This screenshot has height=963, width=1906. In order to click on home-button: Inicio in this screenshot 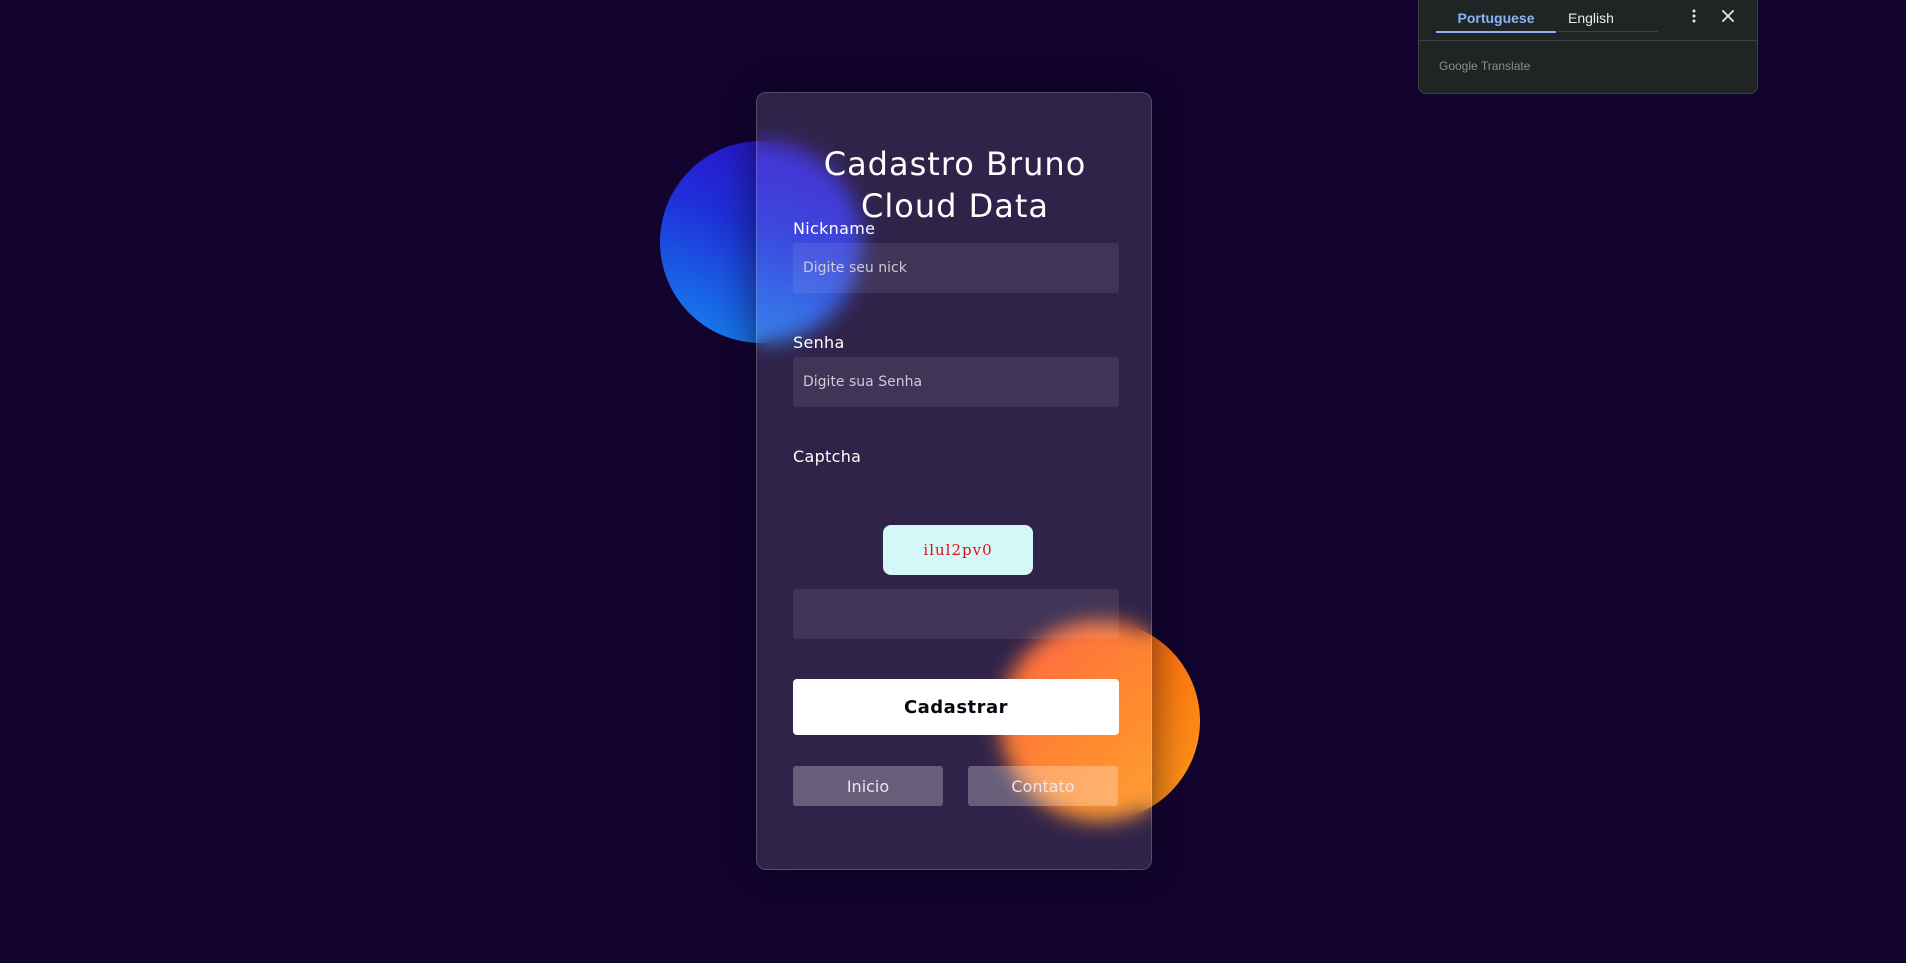, I will do `click(868, 786)`.